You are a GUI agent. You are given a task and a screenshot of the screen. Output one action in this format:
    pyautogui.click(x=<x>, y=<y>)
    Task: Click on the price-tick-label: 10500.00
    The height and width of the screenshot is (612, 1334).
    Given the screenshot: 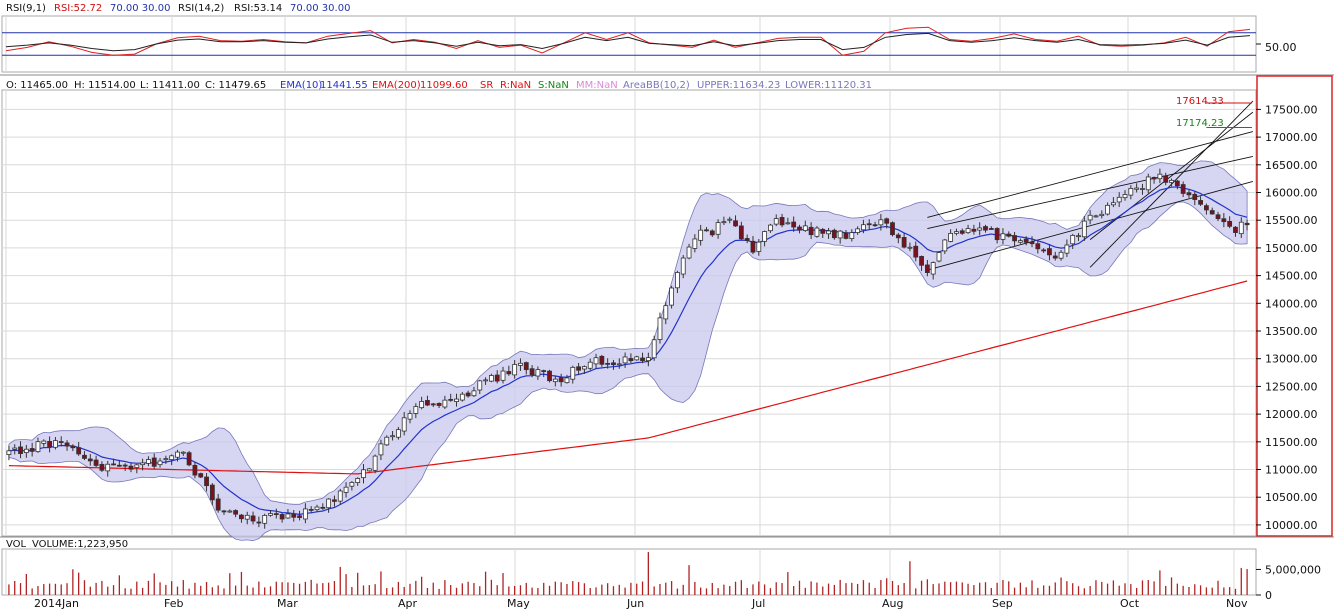 What is the action you would take?
    pyautogui.click(x=1291, y=497)
    